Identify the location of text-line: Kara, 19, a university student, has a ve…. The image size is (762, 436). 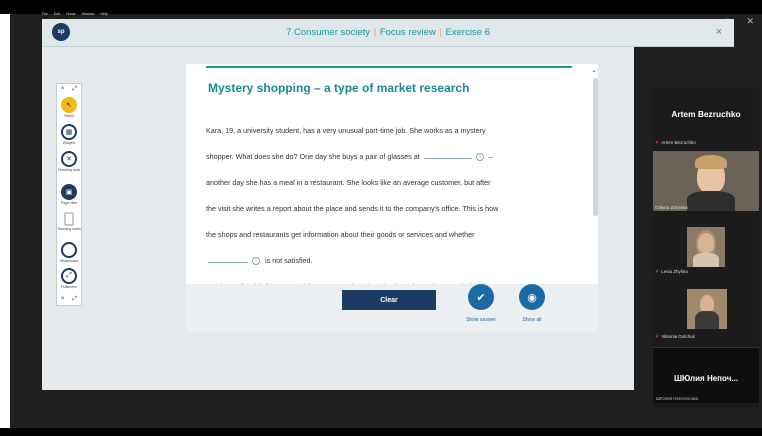
(346, 130).